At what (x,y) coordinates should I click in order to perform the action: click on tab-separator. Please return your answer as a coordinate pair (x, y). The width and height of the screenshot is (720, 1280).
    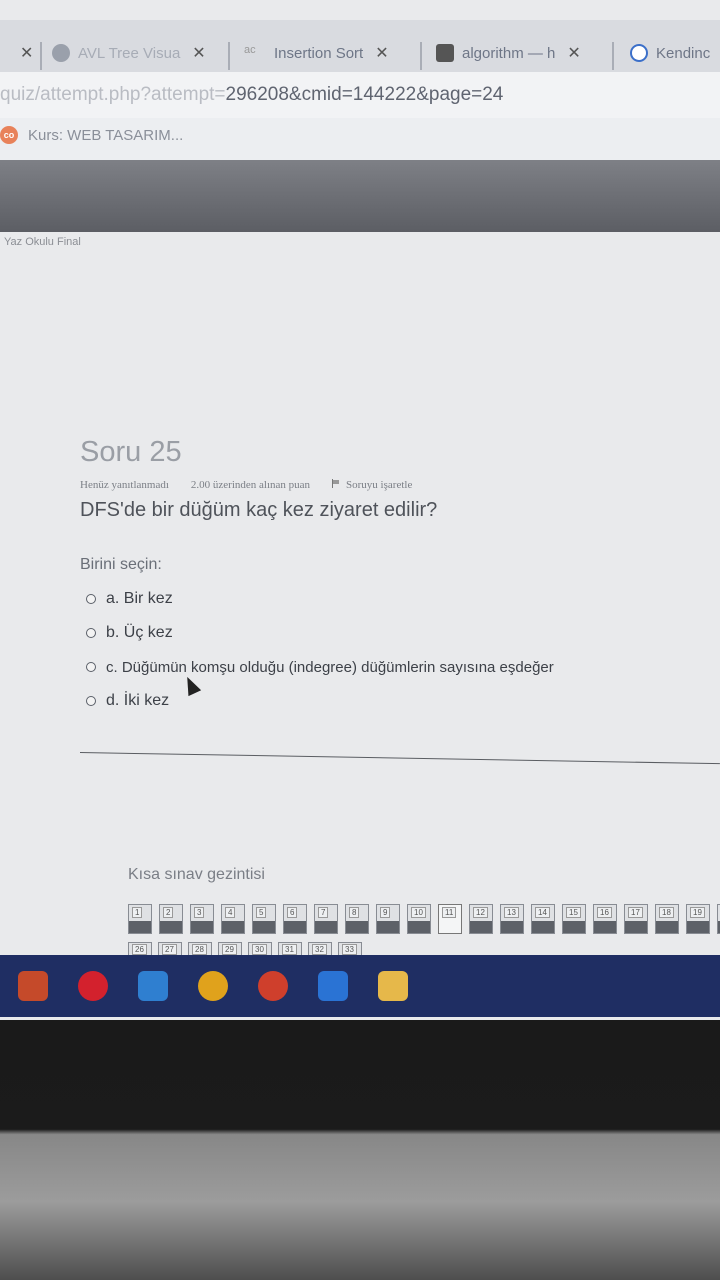
    Looking at the image, I should click on (421, 56).